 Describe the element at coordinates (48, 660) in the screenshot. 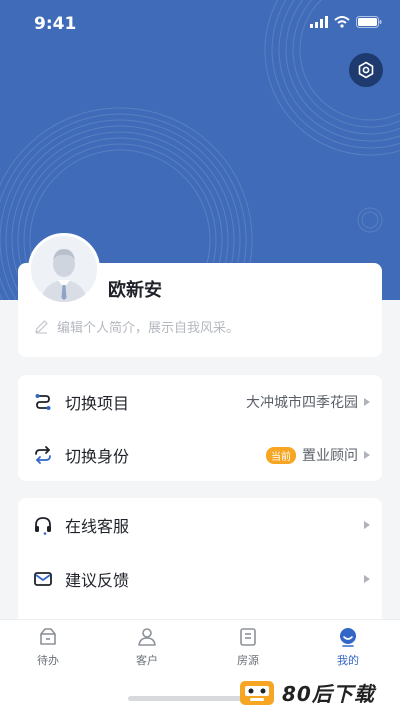

I see `tab-todo-label: 待办` at that location.